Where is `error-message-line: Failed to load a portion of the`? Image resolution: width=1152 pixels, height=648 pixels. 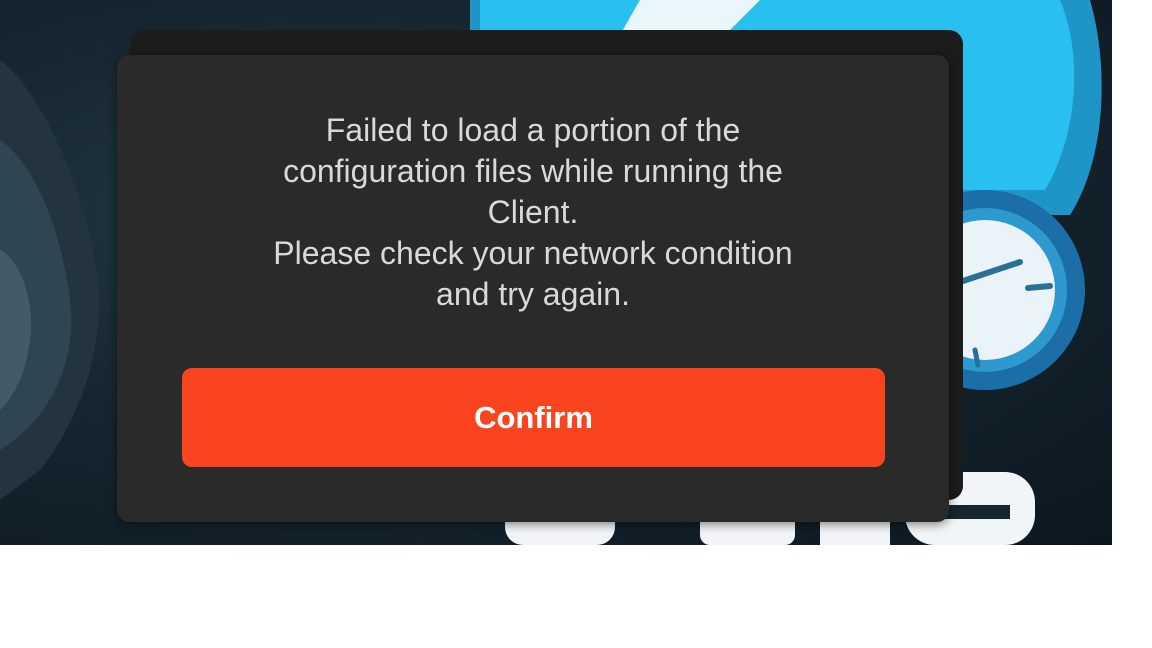
error-message-line: Failed to load a portion of the is located at coordinates (533, 130).